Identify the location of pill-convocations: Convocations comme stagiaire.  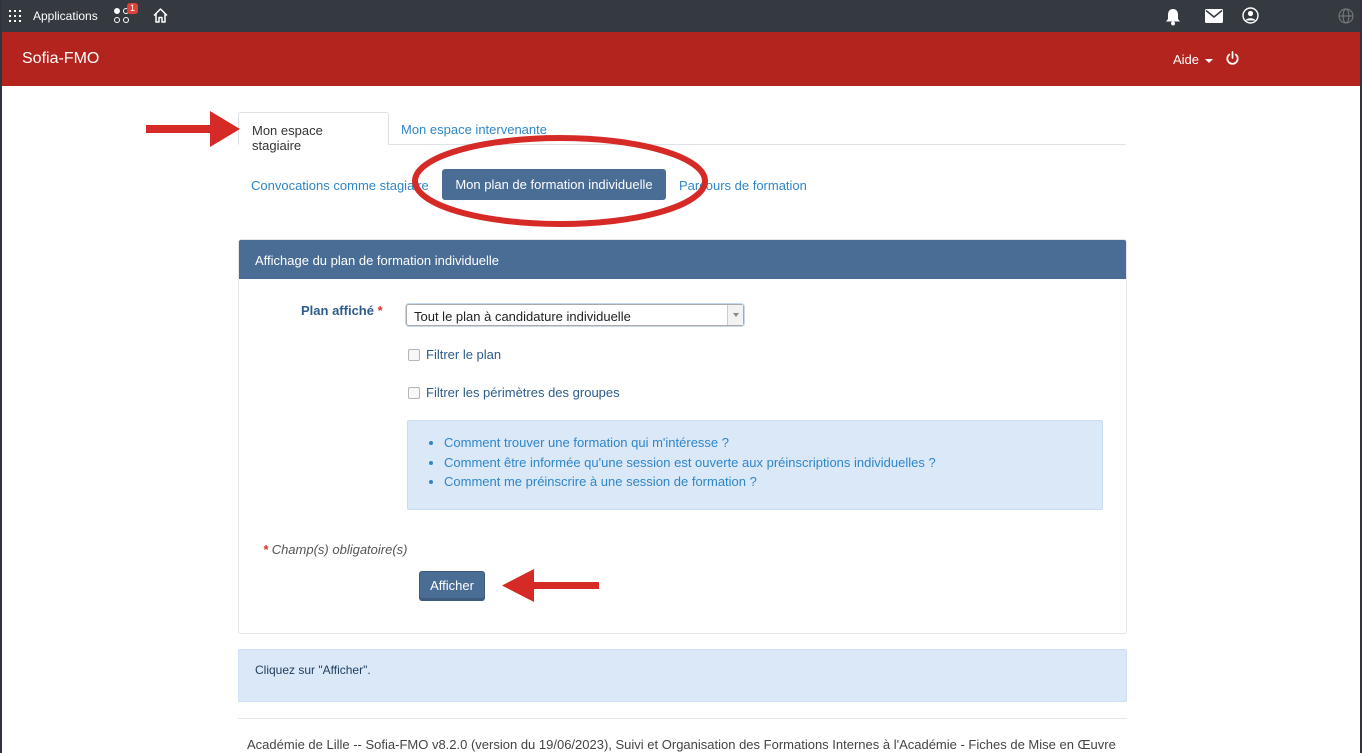
(340, 185).